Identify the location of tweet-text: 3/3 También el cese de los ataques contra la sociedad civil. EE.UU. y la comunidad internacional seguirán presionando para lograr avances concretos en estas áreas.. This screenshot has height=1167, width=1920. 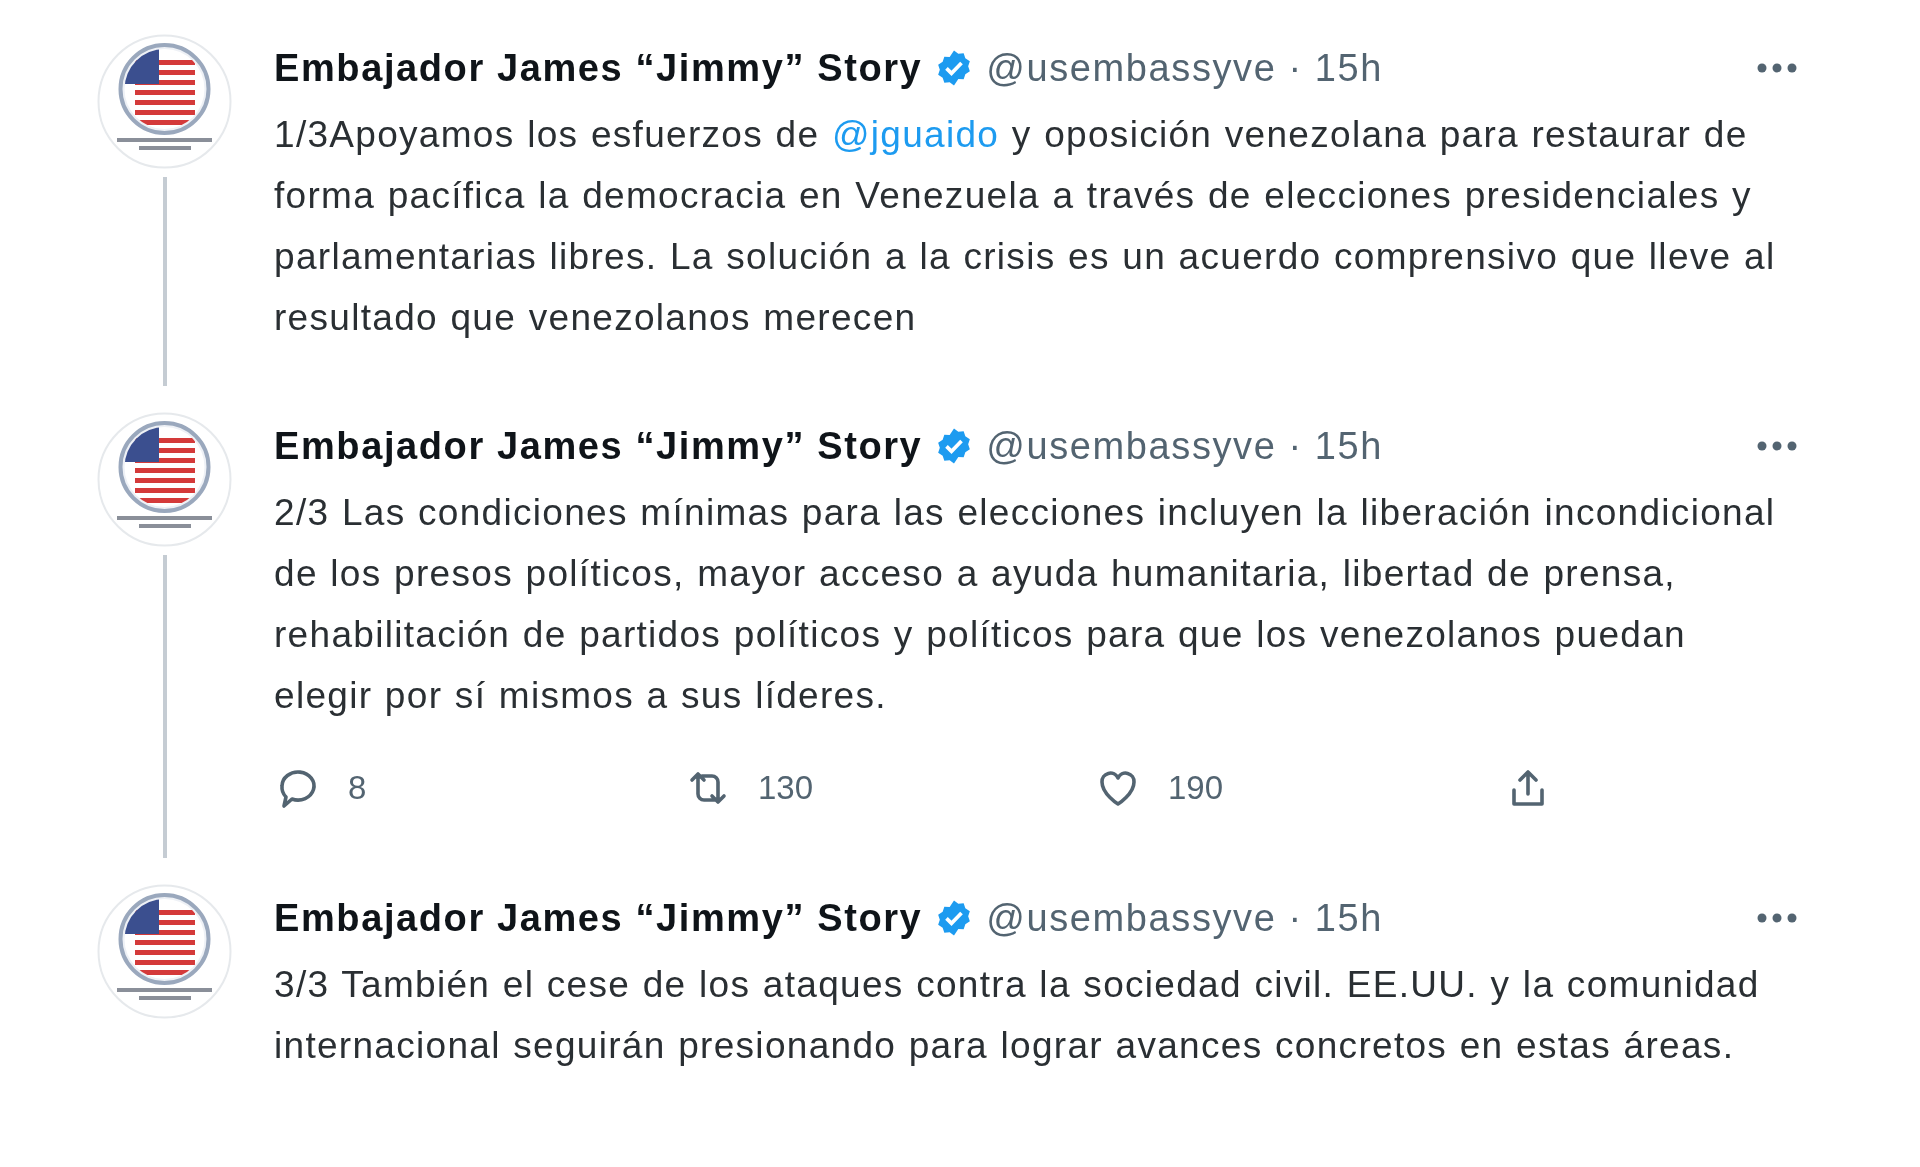
(1017, 1015).